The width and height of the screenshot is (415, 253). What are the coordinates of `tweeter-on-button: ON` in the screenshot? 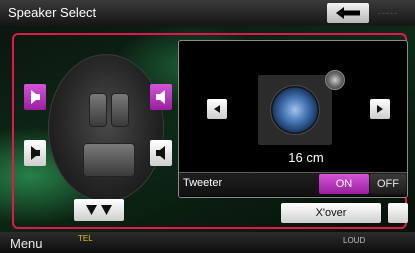 It's located at (344, 184).